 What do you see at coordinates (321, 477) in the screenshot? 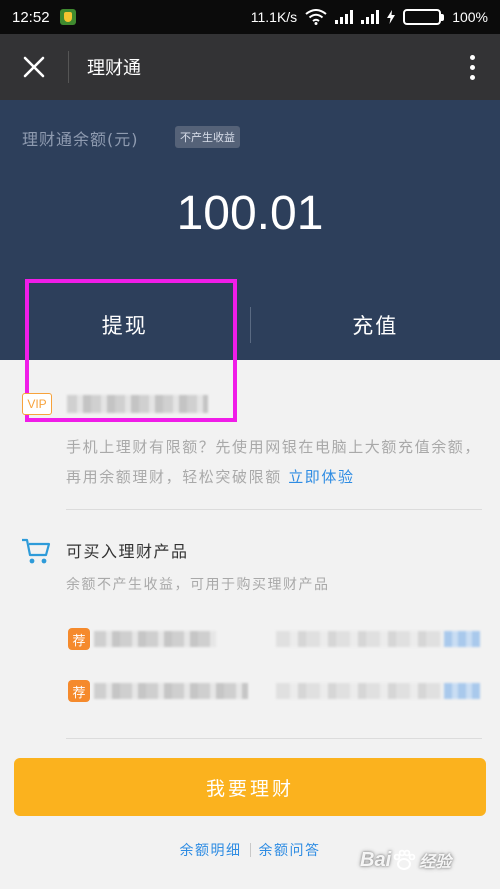
I see `try-now-link: 立即体验` at bounding box center [321, 477].